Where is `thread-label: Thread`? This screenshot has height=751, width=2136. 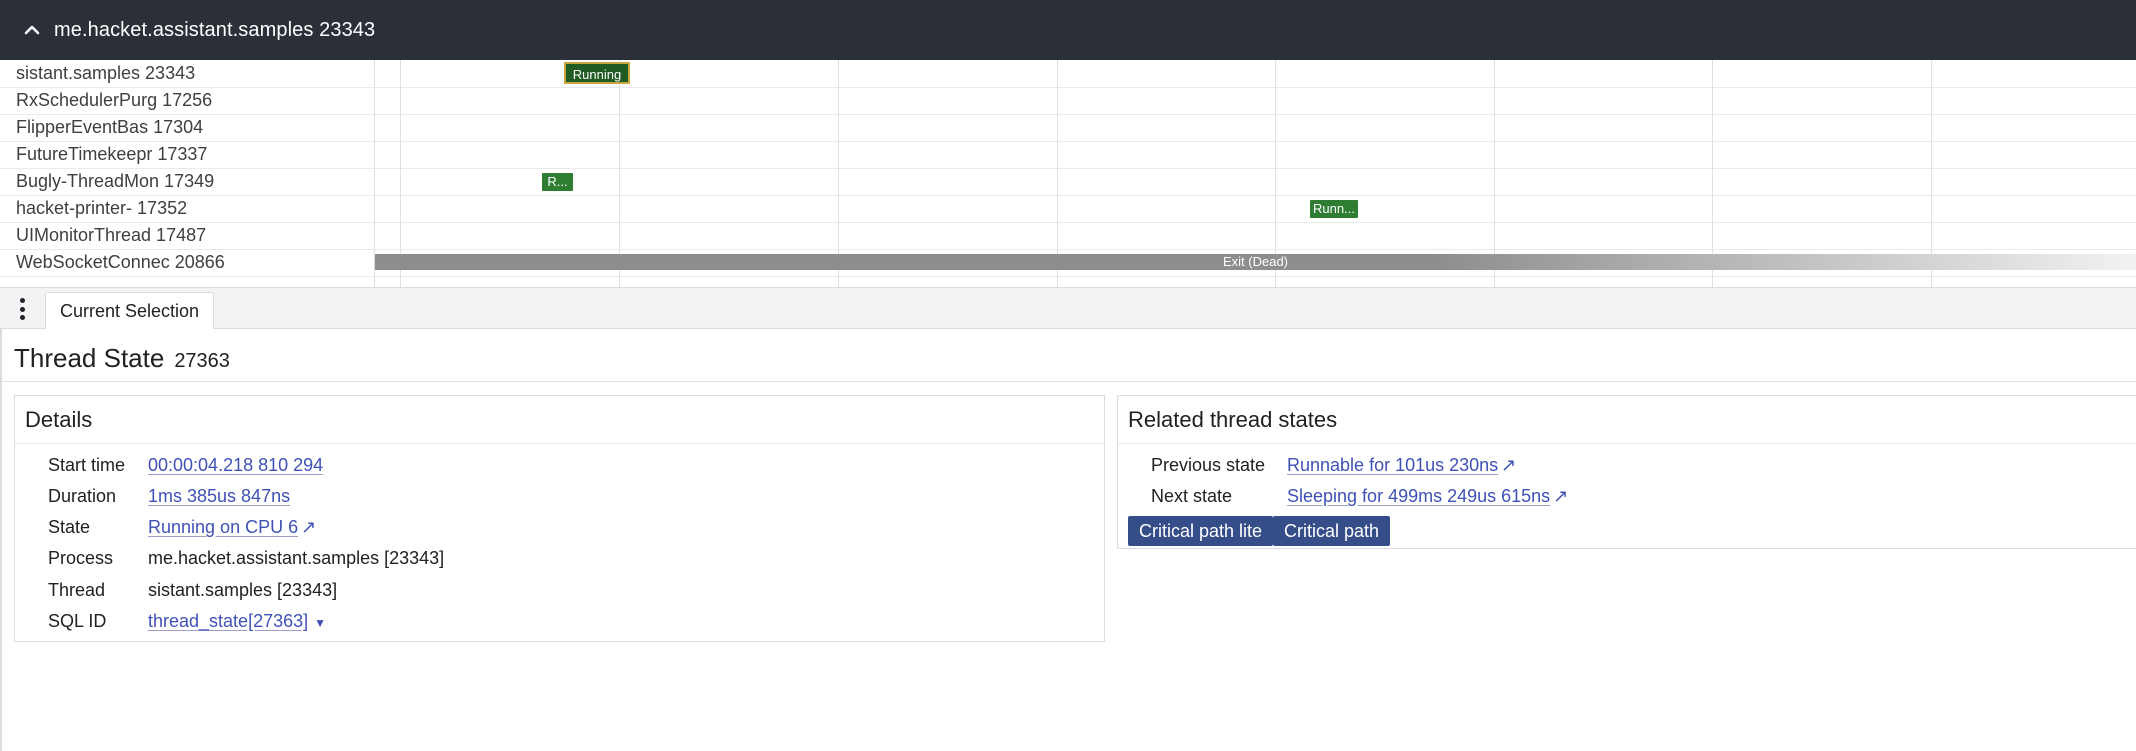 thread-label: Thread is located at coordinates (77, 590).